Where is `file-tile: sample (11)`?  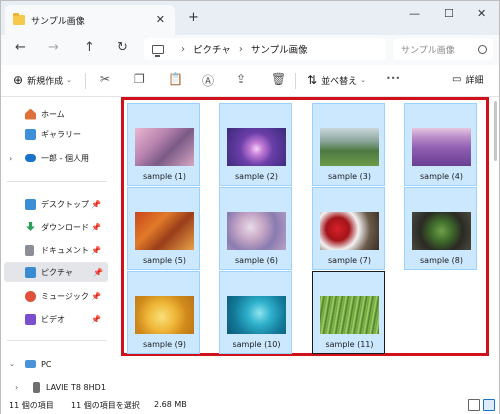
file-tile: sample (11) is located at coordinates (348, 312).